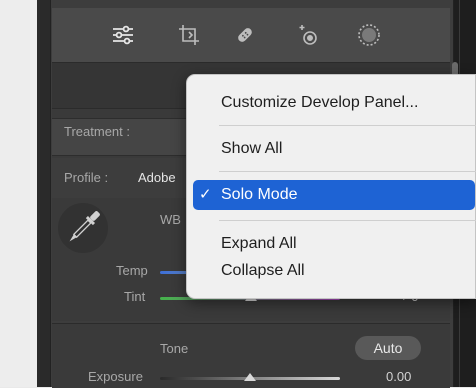 This screenshot has height=388, width=476. What do you see at coordinates (369, 35) in the screenshot?
I see `masking-icon` at bounding box center [369, 35].